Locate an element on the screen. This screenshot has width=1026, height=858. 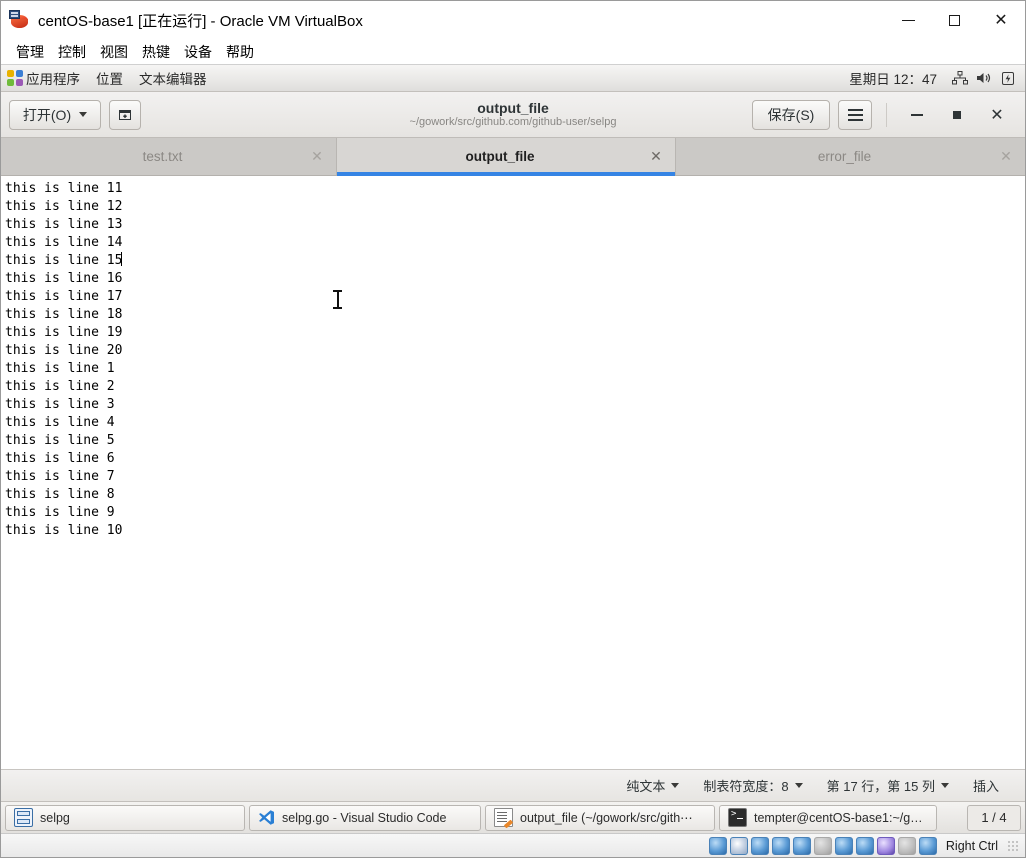
document-line: this is line 8 is located at coordinates (60, 494).